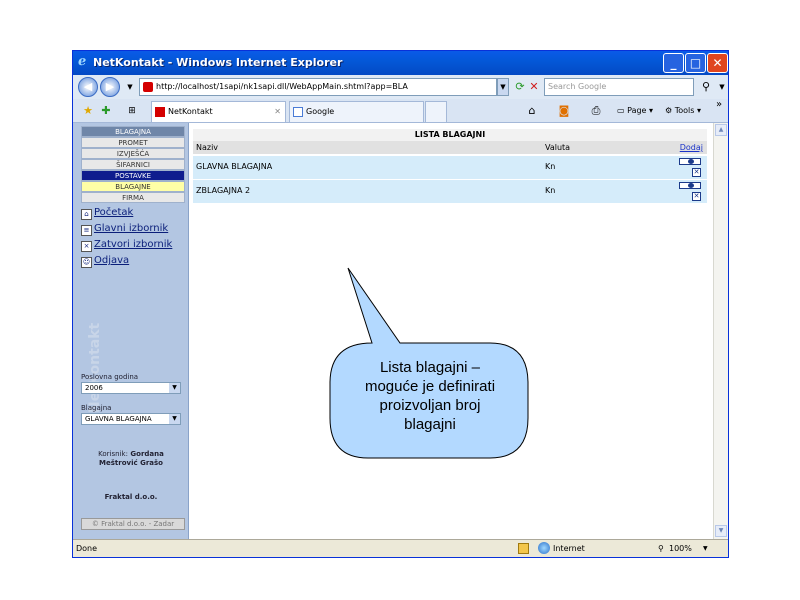 Image resolution: width=800 pixels, height=600 pixels. Describe the element at coordinates (669, 110) in the screenshot. I see `tools-gear-icon: ⚙` at that location.